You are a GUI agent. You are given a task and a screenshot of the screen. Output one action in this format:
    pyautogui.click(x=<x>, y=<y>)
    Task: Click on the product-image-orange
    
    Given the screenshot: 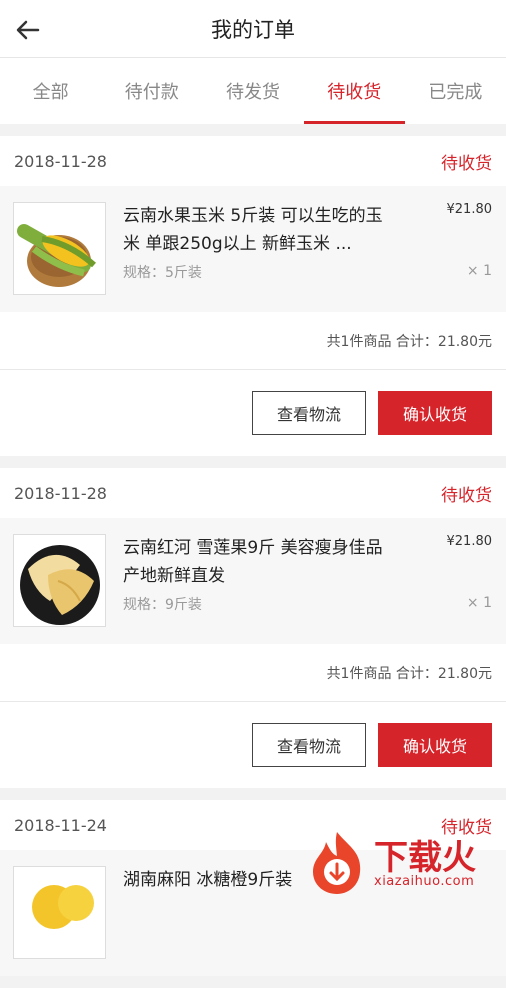 What is the action you would take?
    pyautogui.click(x=59, y=912)
    